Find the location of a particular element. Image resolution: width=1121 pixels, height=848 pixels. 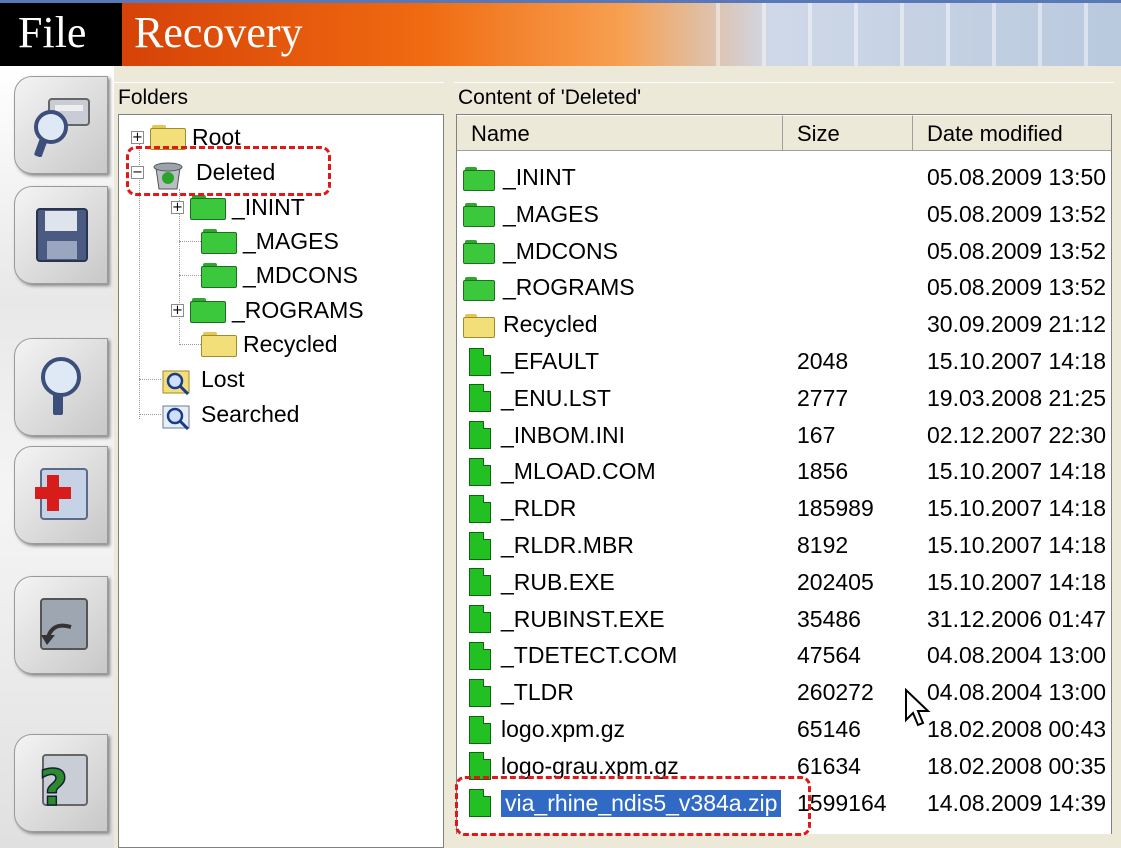

help-question-icon: ? is located at coordinates (61, 783).